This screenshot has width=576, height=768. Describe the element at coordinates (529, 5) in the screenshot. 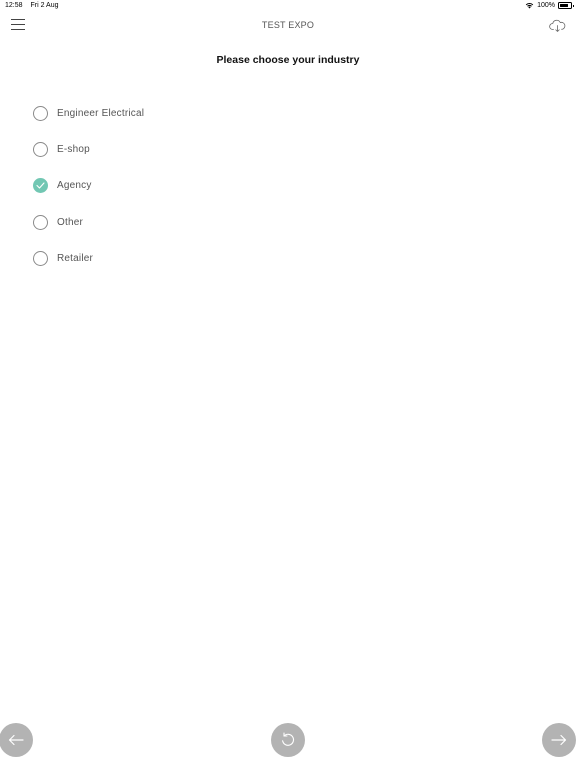

I see `wifi-icon` at that location.